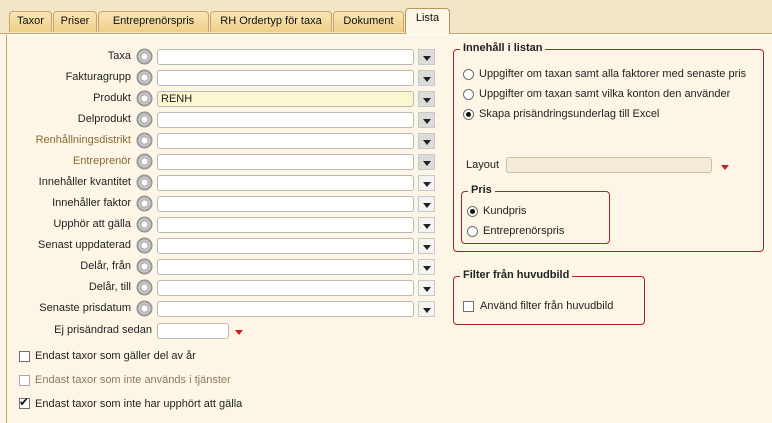 The width and height of the screenshot is (772, 423). I want to click on tab-entreprenorspris: Entreprenörspris, so click(153, 21).